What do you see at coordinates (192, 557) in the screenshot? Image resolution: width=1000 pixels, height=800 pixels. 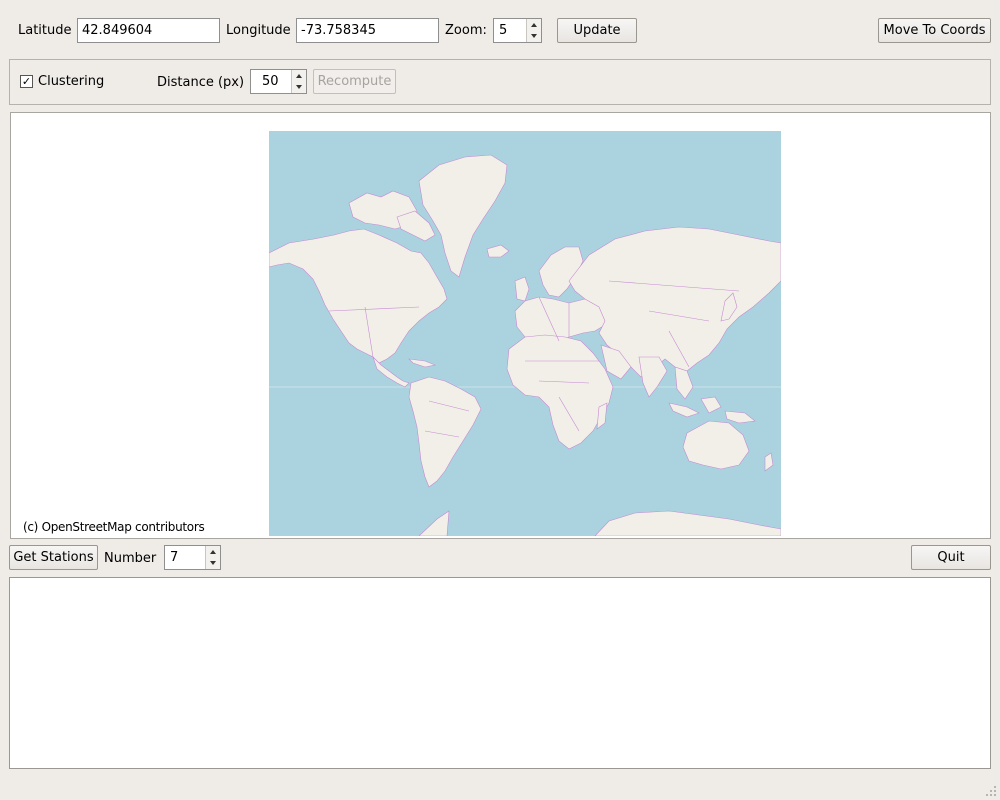 I see `number-spinbox: 7` at bounding box center [192, 557].